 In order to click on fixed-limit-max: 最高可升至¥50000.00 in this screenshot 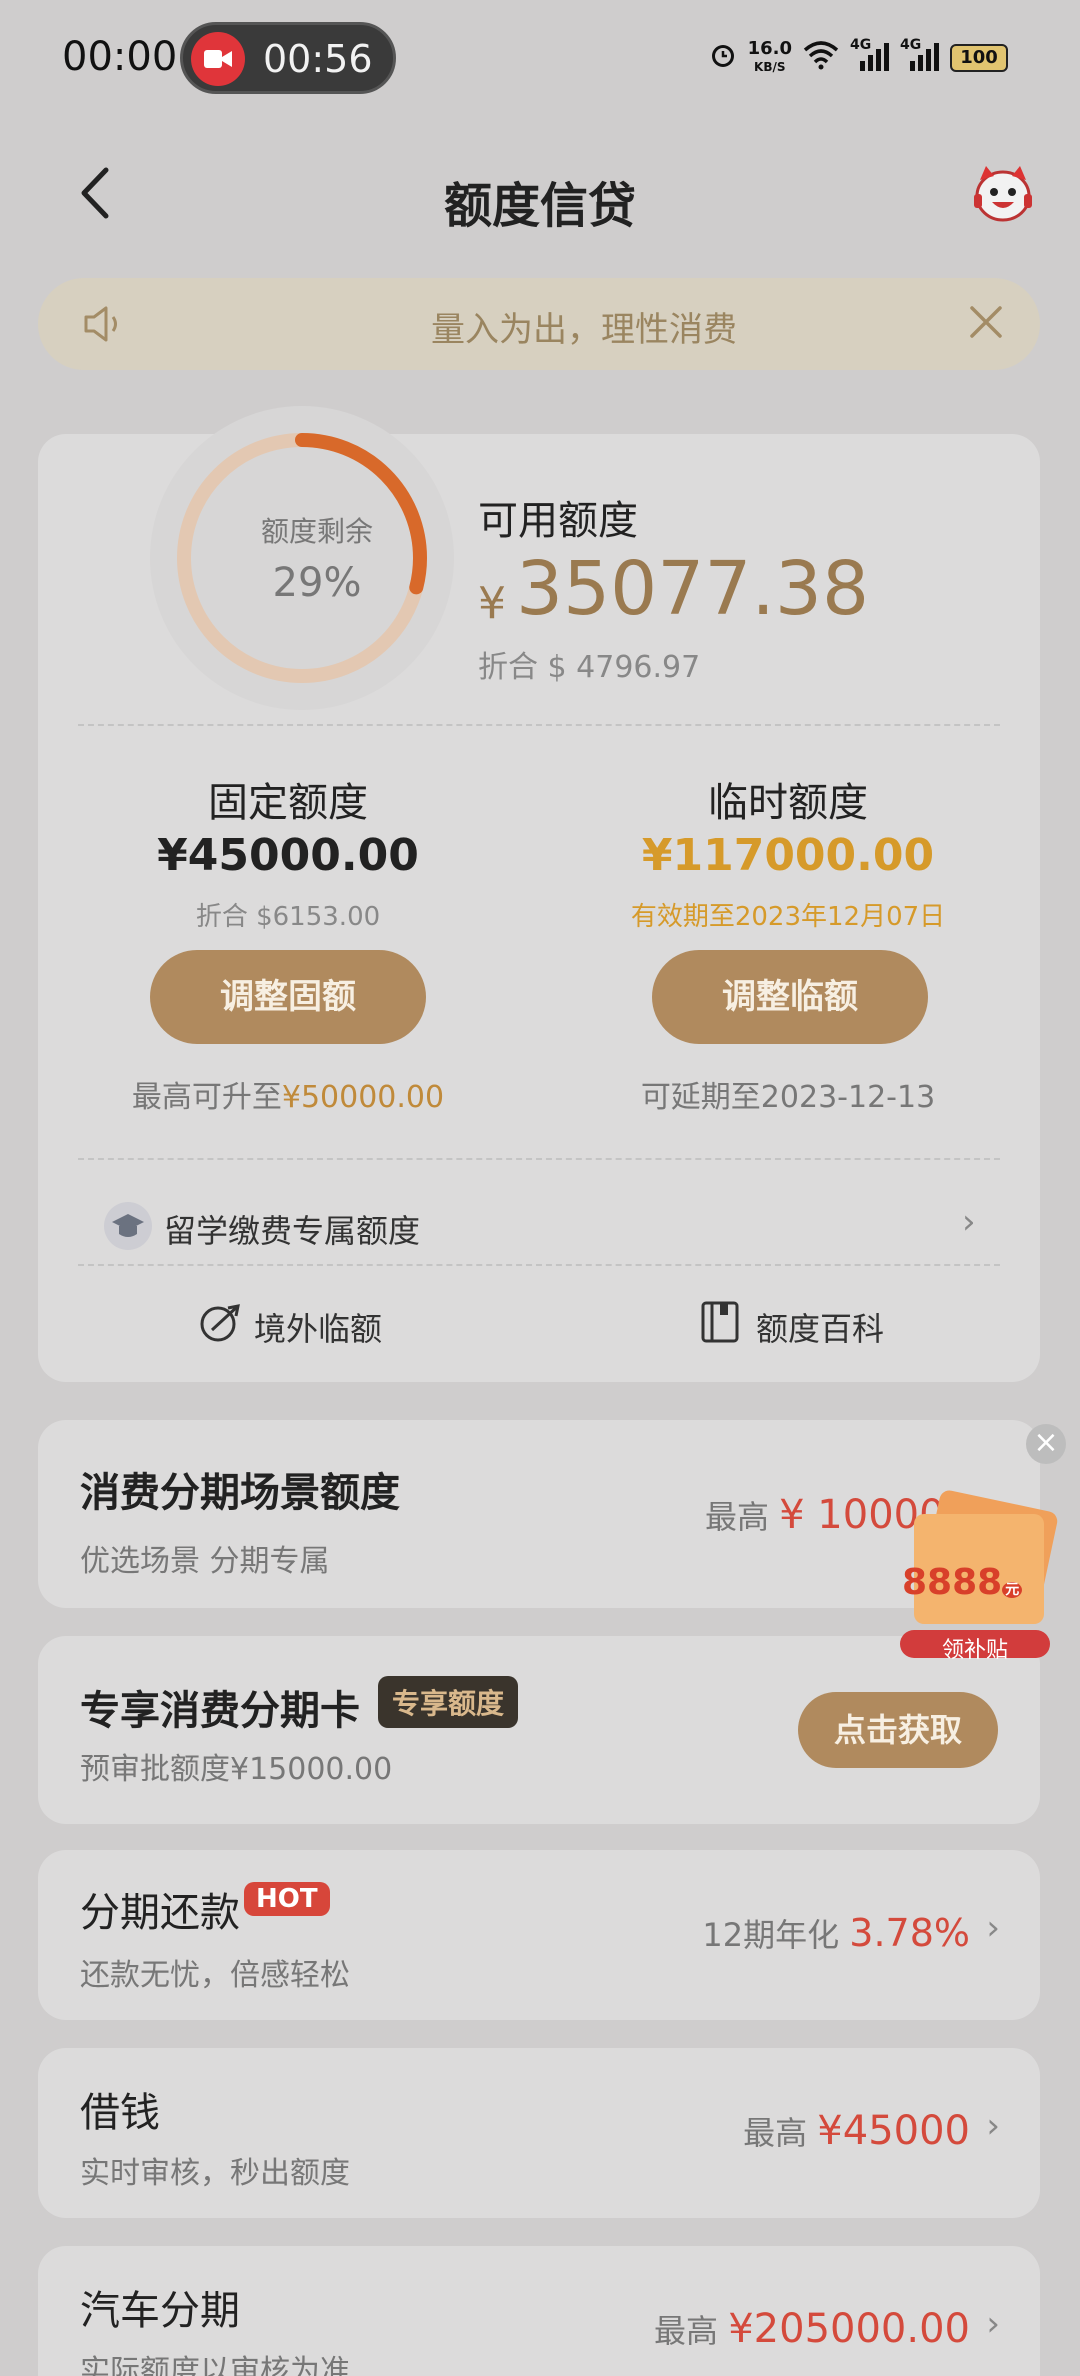, I will do `click(288, 1094)`.